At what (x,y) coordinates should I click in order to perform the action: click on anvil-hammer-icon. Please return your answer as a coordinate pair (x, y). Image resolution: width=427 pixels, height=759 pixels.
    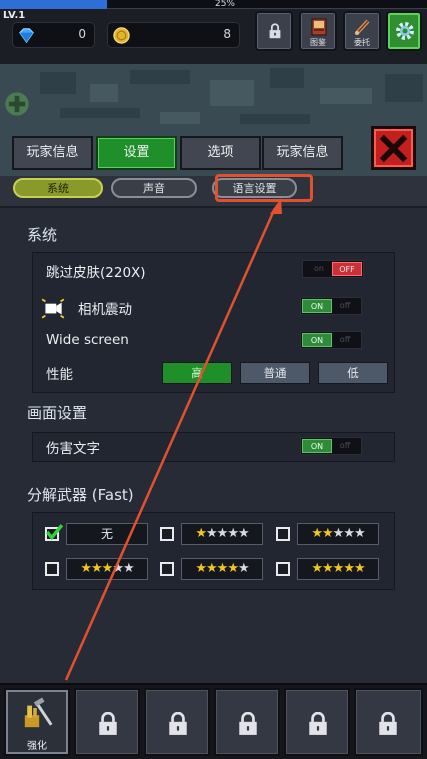
    Looking at the image, I should click on (38, 712).